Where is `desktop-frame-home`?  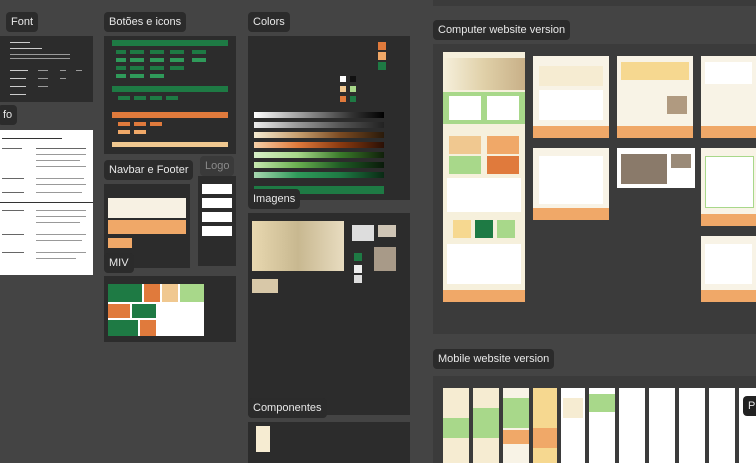
desktop-frame-home is located at coordinates (484, 177).